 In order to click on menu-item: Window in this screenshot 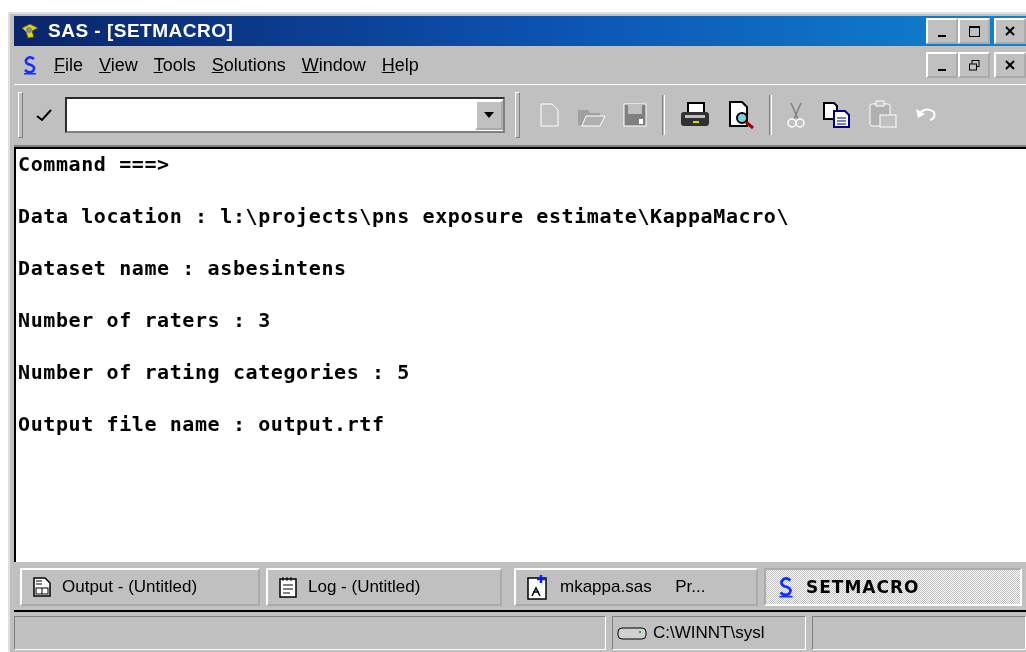, I will do `click(333, 65)`.